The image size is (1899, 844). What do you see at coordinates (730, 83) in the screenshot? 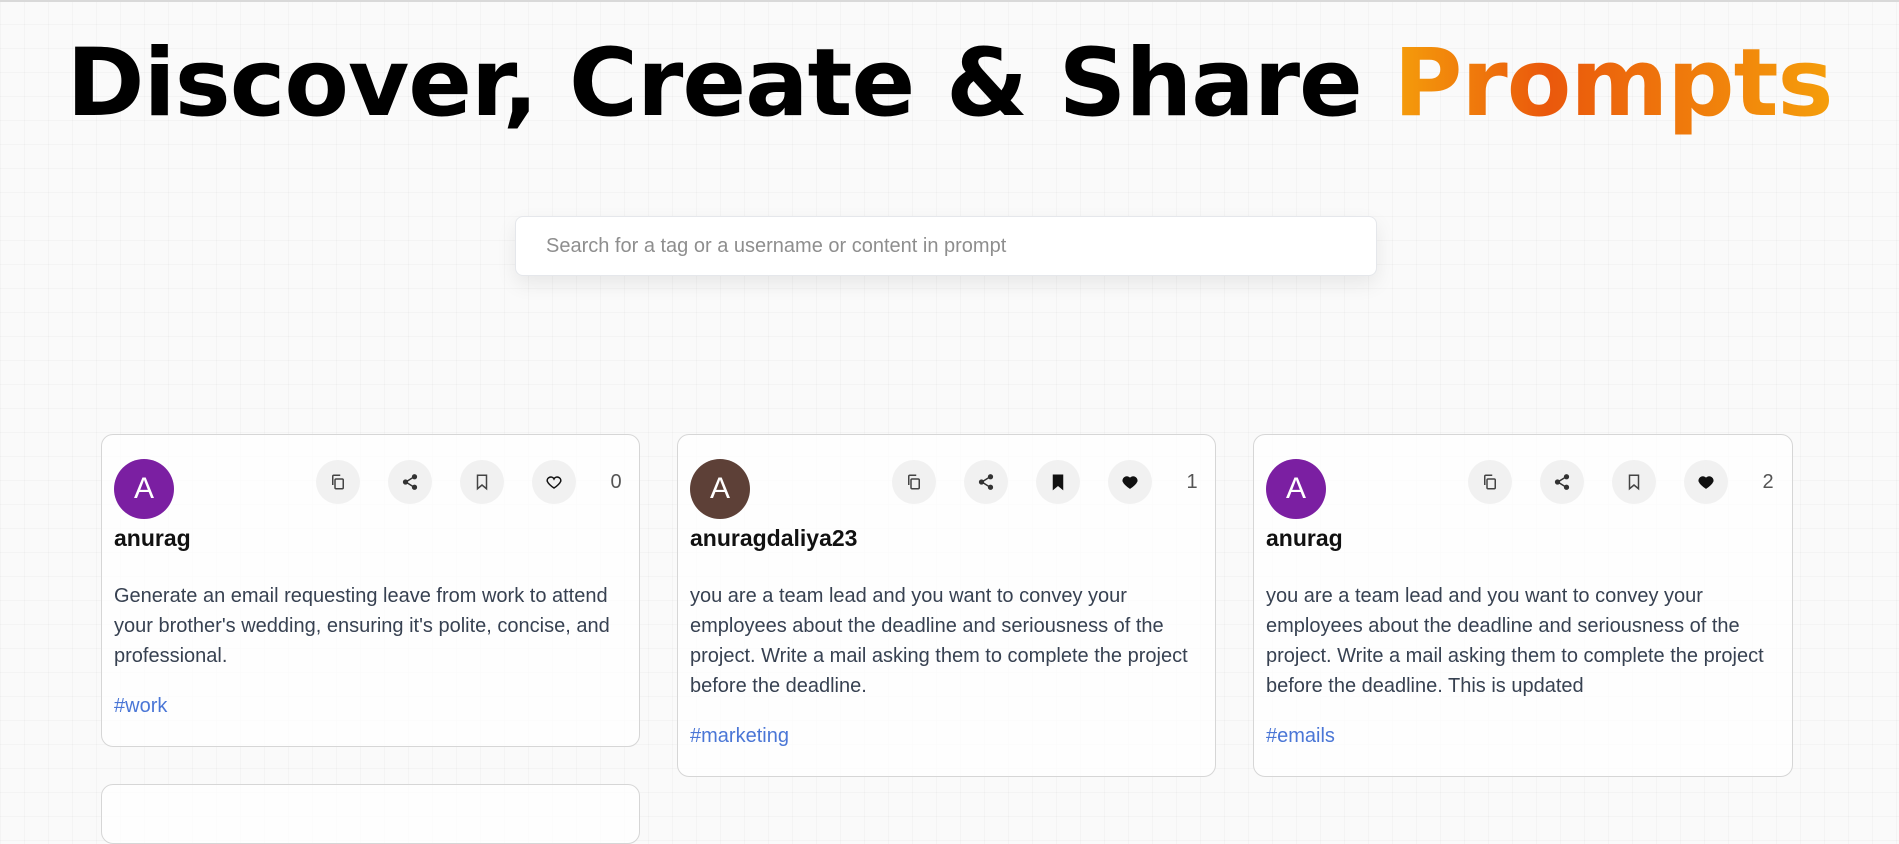
I see `hero-title-prefix: Discover, Create & Share` at bounding box center [730, 83].